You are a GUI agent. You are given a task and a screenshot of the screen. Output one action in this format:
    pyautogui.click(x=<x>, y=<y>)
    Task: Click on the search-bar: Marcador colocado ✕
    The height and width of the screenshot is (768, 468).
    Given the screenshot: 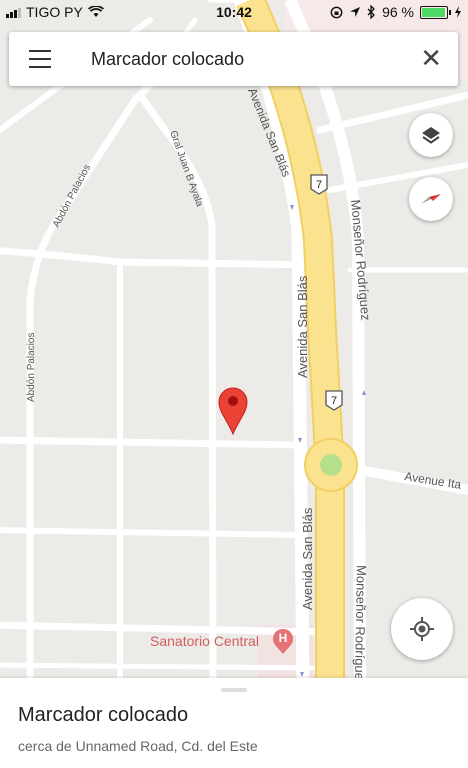 What is the action you would take?
    pyautogui.click(x=233, y=59)
    